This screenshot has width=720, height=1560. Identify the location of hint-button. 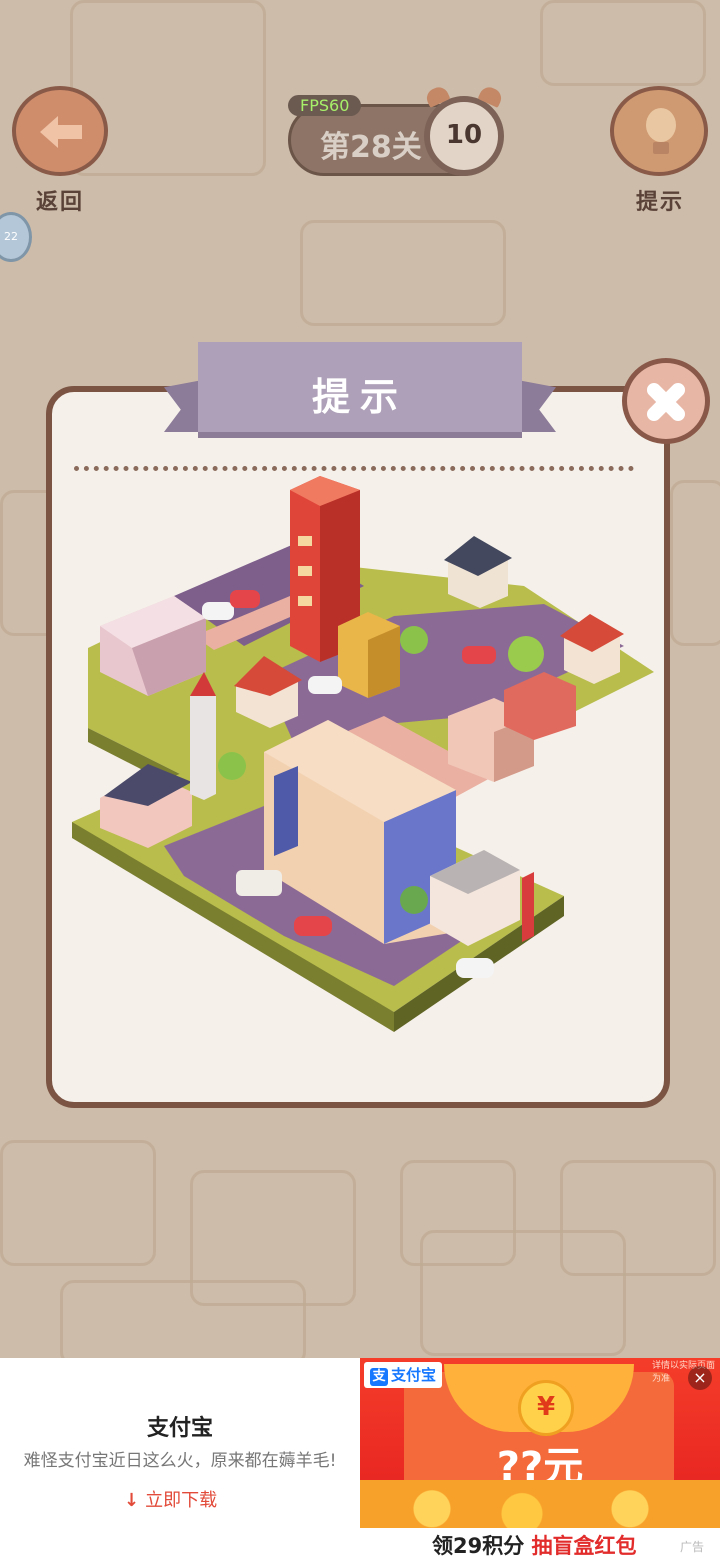
(659, 131).